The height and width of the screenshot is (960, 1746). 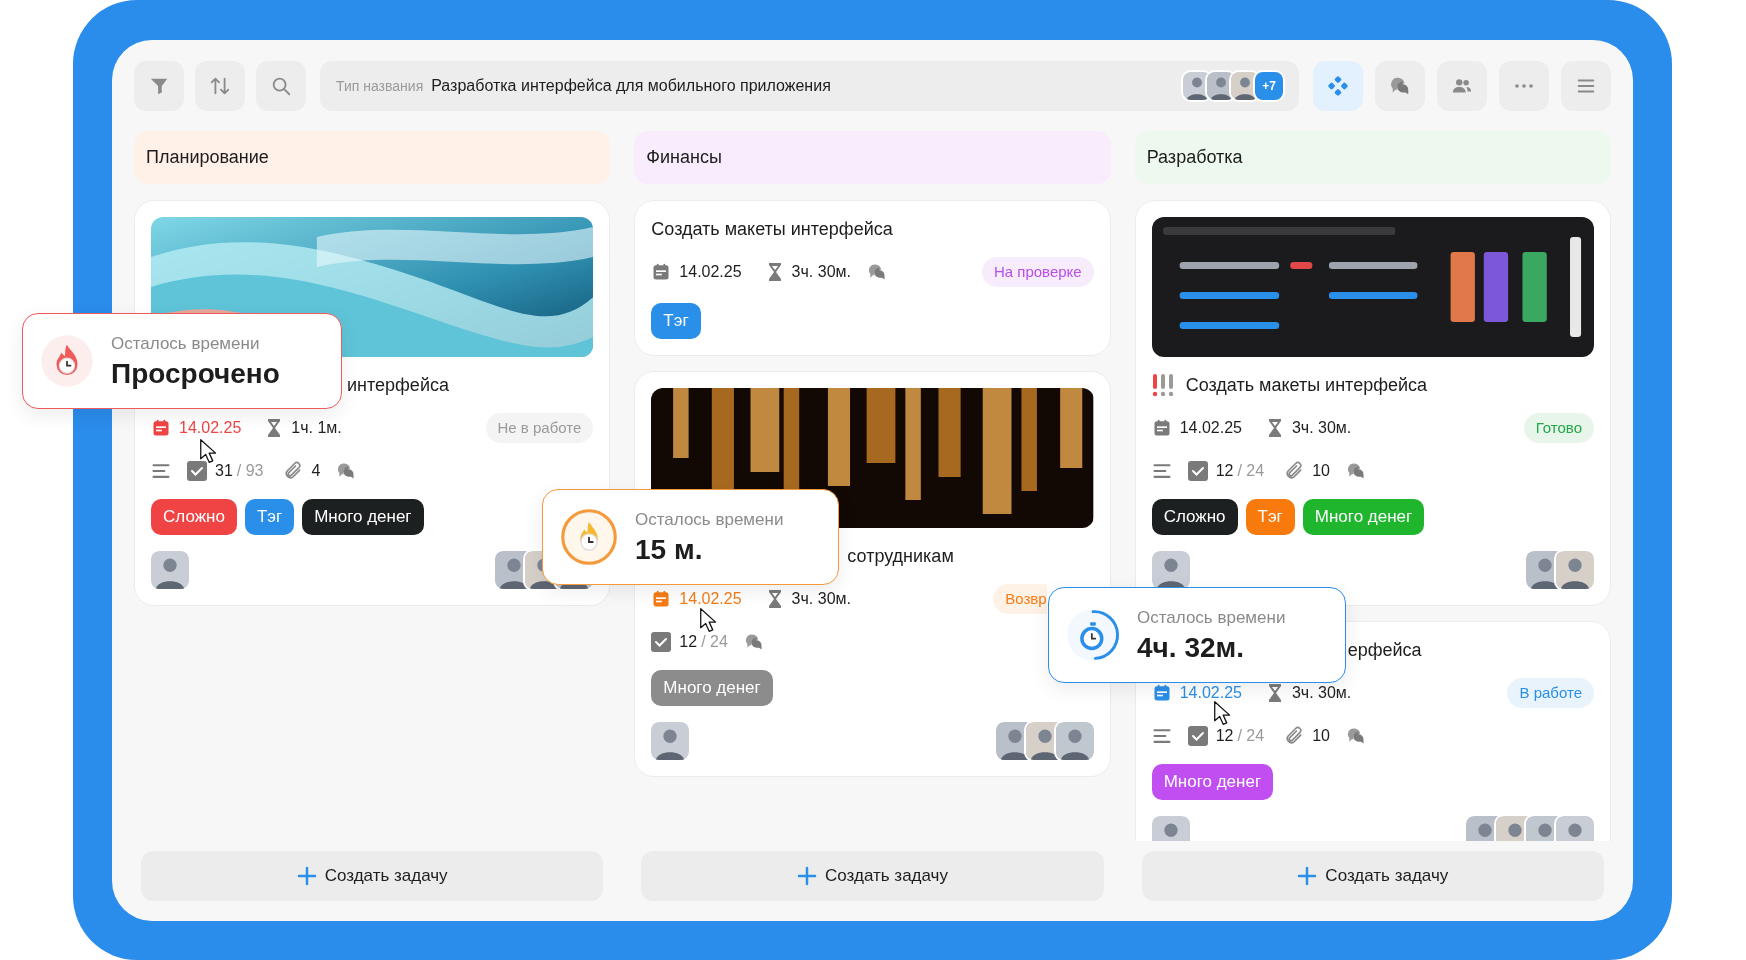 I want to click on status-badge: На проверке, so click(x=1037, y=272).